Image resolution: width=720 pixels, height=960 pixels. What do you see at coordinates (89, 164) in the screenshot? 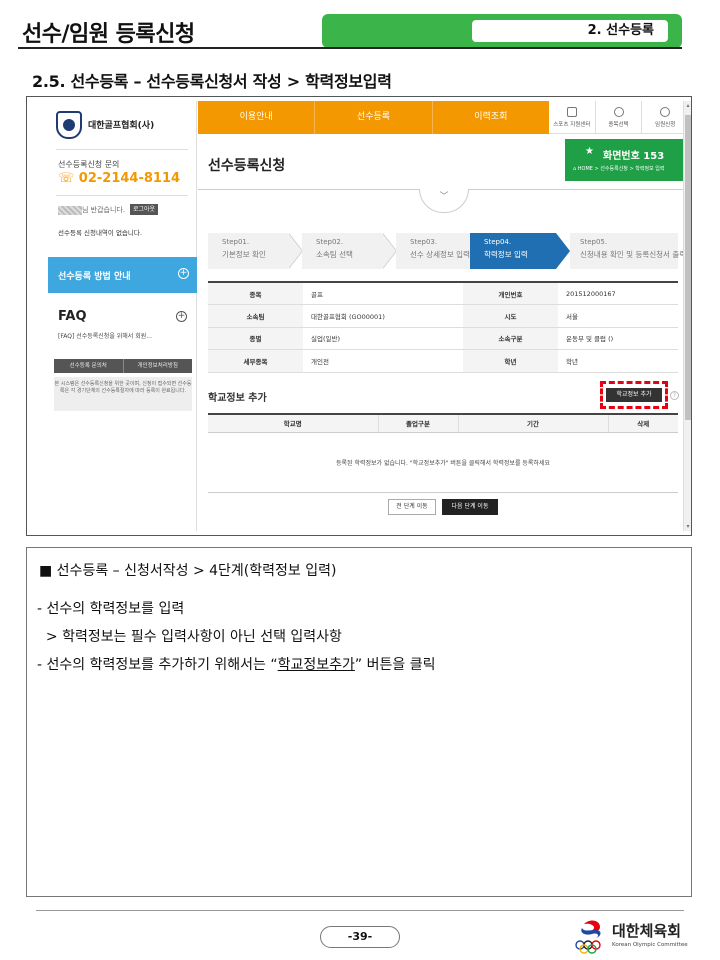
I see `inquiry-label: 선수등록신청 문의` at bounding box center [89, 164].